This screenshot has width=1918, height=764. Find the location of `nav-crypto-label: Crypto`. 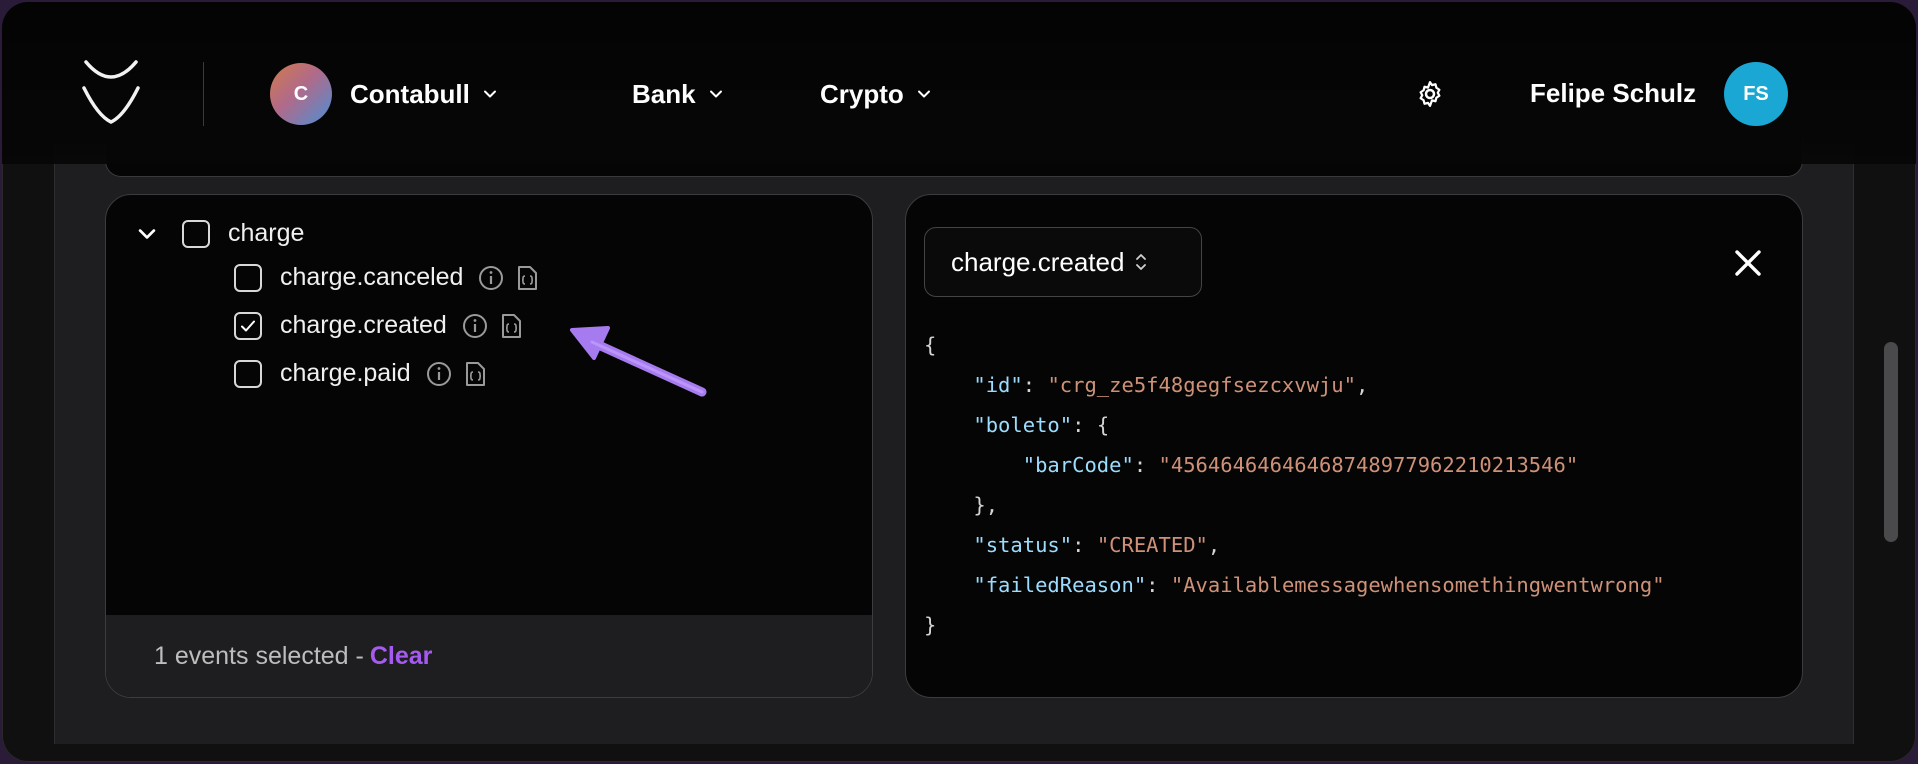

nav-crypto-label: Crypto is located at coordinates (862, 93).